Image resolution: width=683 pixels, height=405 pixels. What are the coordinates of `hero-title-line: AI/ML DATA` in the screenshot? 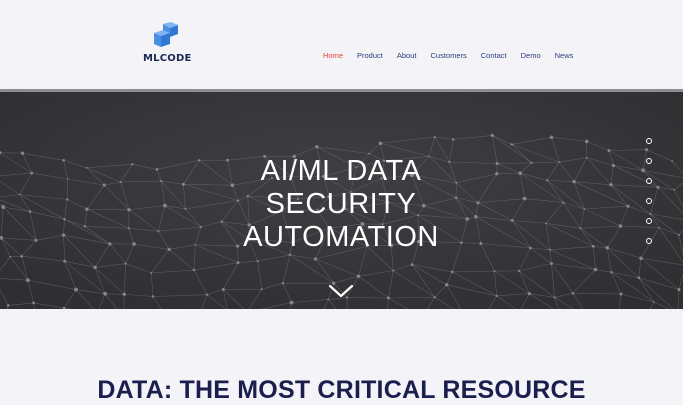 It's located at (341, 171).